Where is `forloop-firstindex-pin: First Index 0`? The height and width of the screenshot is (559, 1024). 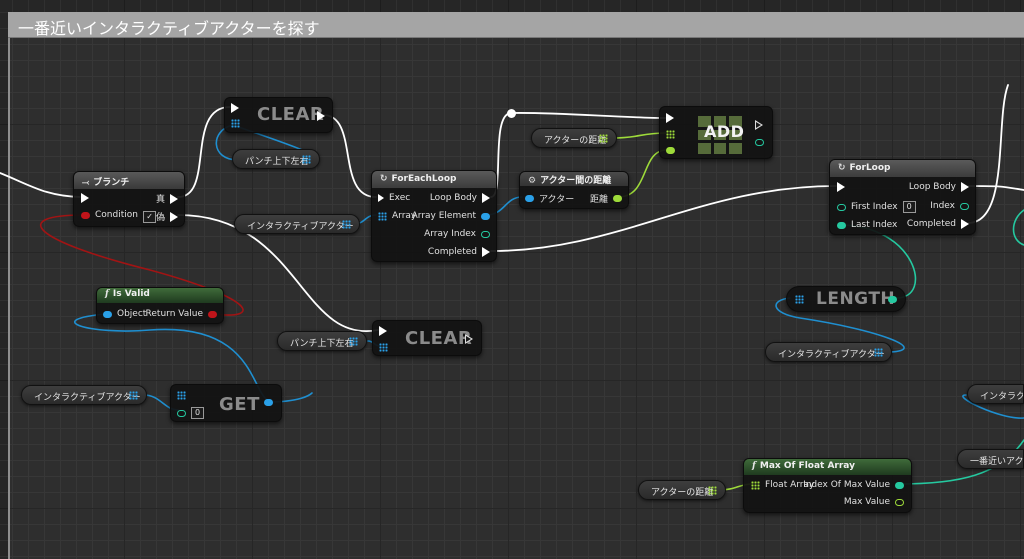 forloop-firstindex-pin: First Index 0 is located at coordinates (876, 207).